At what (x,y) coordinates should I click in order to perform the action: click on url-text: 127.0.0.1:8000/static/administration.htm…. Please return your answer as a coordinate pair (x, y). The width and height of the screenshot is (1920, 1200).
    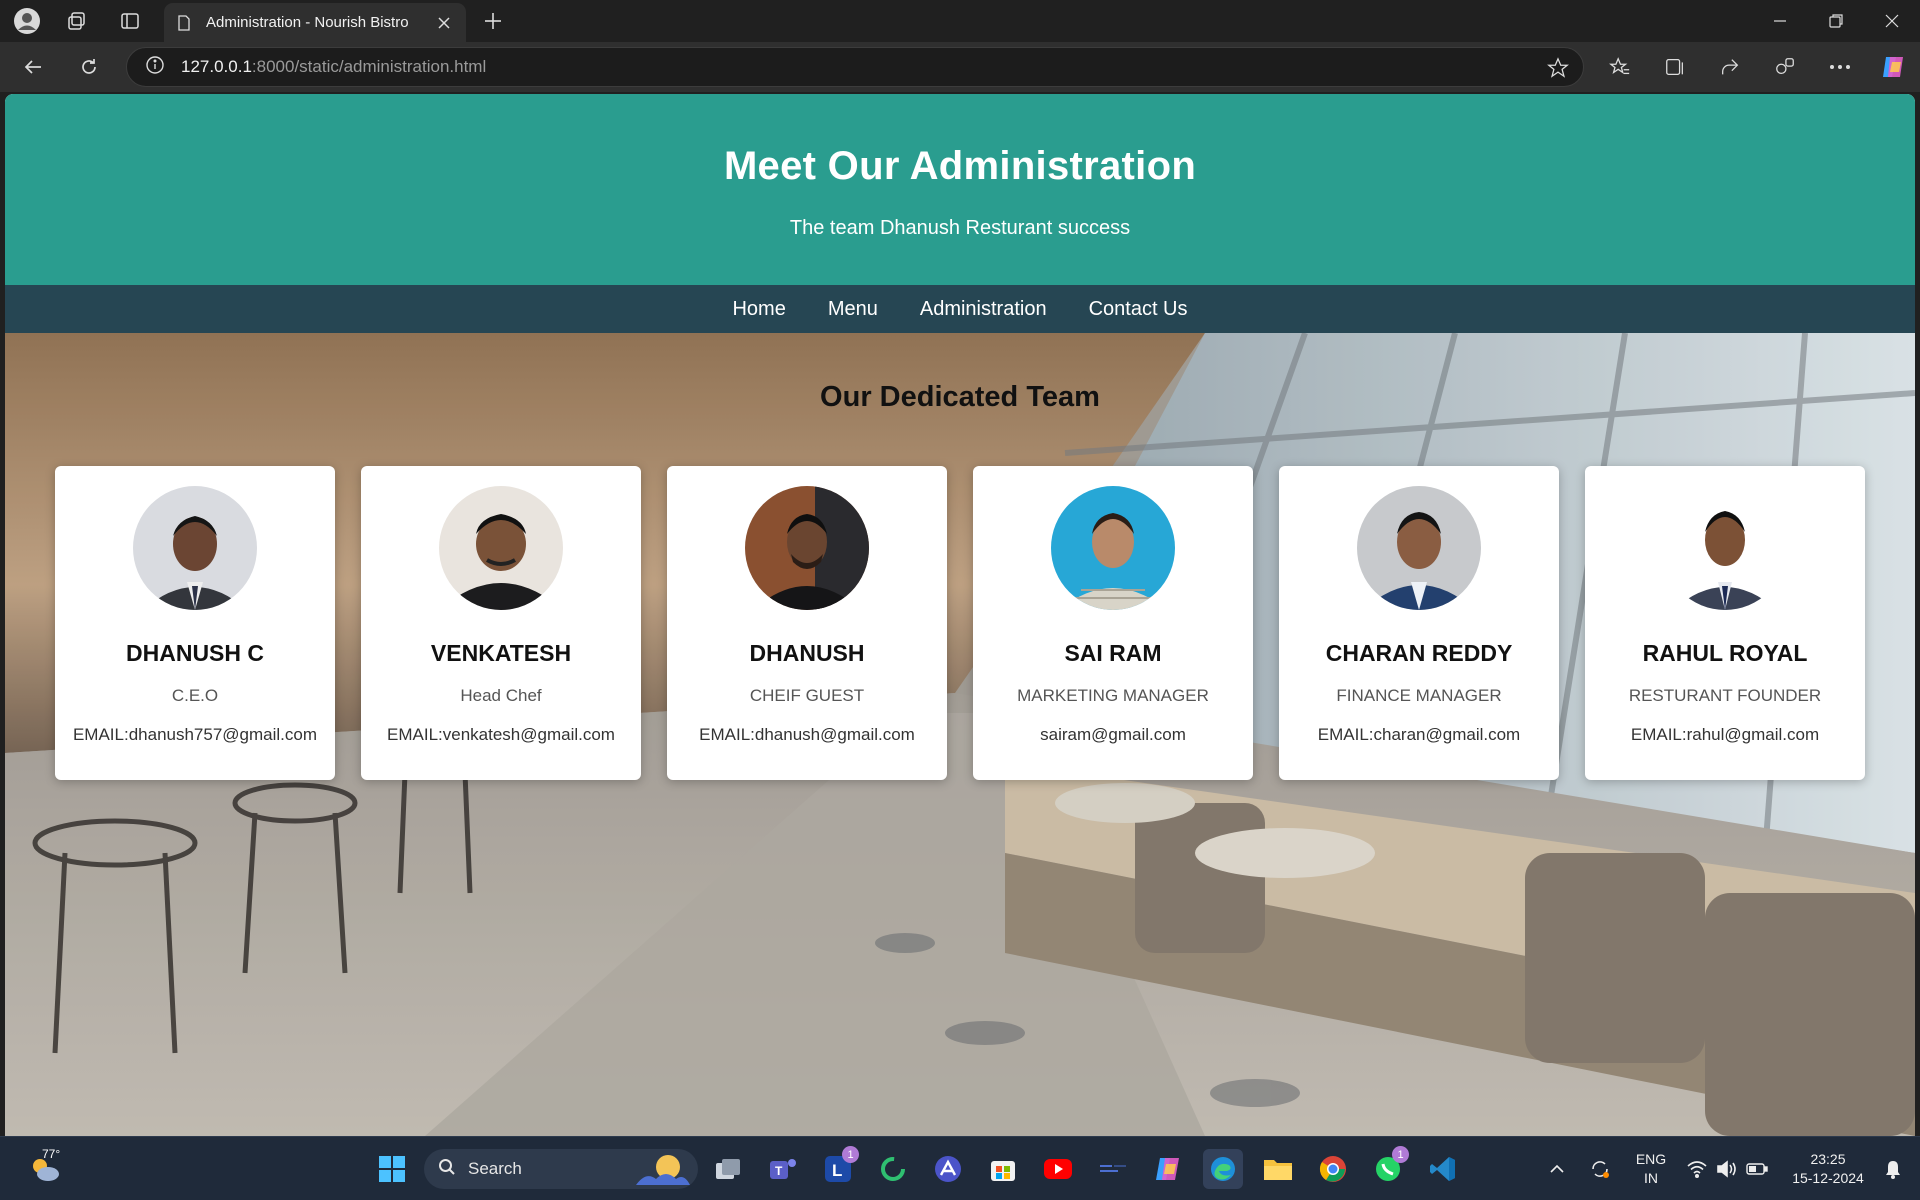
    Looking at the image, I should click on (334, 66).